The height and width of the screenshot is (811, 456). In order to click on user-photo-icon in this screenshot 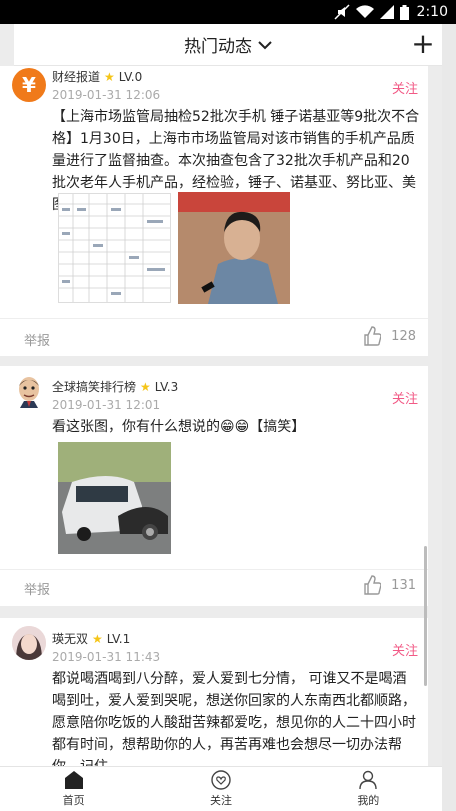, I will do `click(29, 643)`.